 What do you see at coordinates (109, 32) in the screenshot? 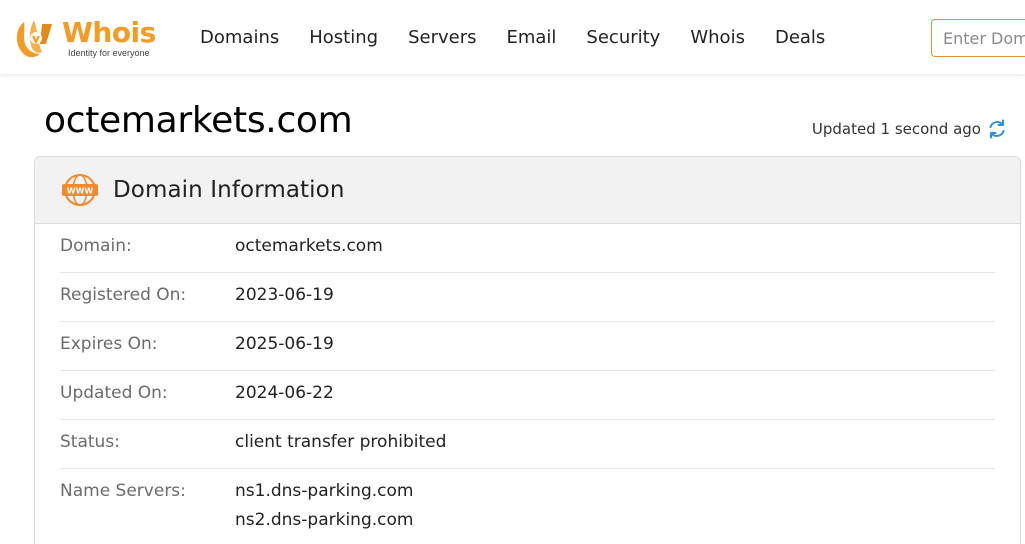
I see `brand-name: Whois` at bounding box center [109, 32].